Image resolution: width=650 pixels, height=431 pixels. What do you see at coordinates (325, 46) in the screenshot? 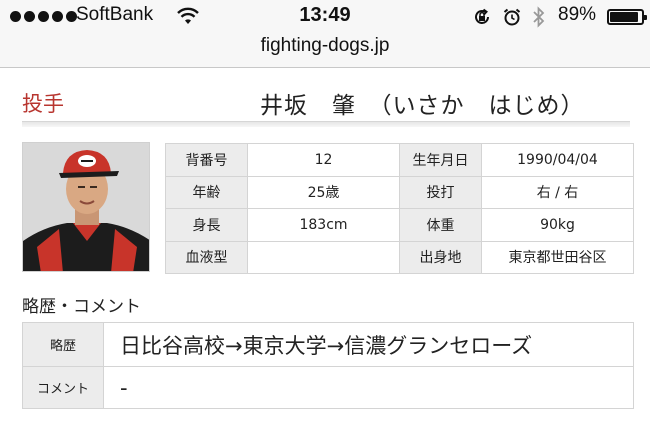
I see `address-bar: fighting-dogs.jp` at bounding box center [325, 46].